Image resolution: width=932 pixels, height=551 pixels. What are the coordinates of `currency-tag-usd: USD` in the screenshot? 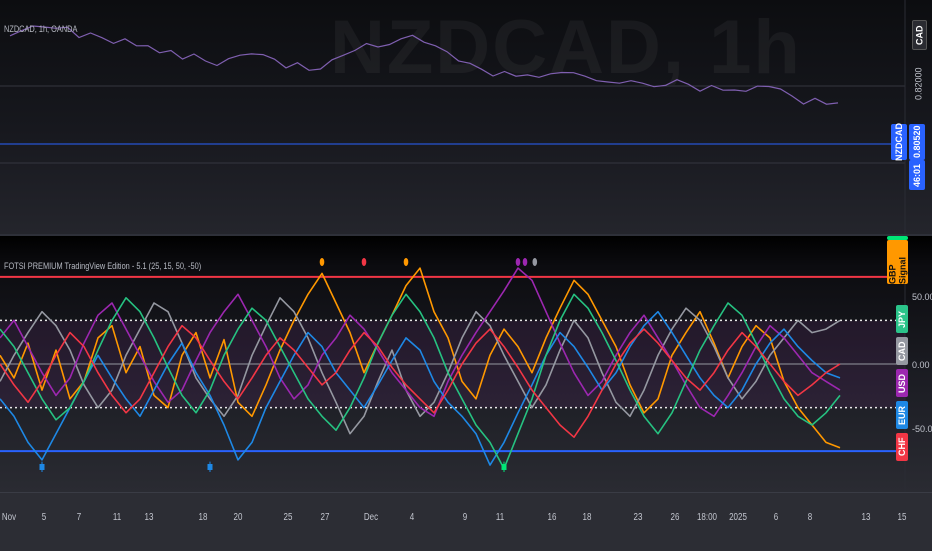 It's located at (902, 383).